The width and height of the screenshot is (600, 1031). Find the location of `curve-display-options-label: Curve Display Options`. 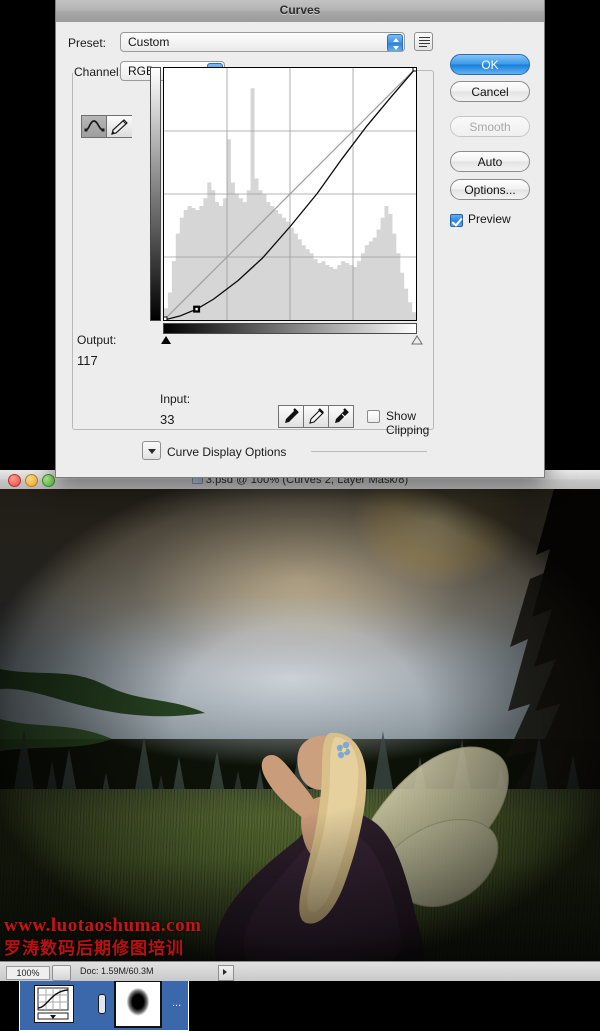

curve-display-options-label: Curve Display Options is located at coordinates (226, 452).